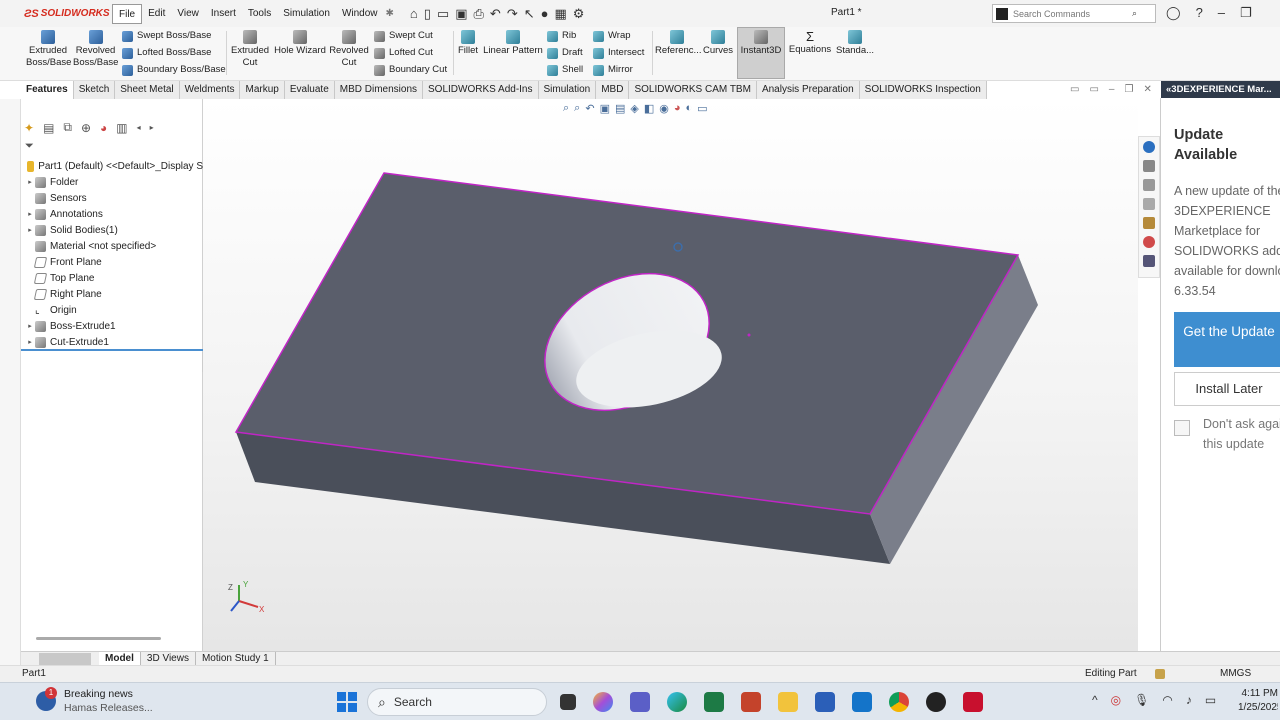  Describe the element at coordinates (166, 53) in the screenshot. I see `lofted-boss-button: Lofted Boss/Base` at that location.